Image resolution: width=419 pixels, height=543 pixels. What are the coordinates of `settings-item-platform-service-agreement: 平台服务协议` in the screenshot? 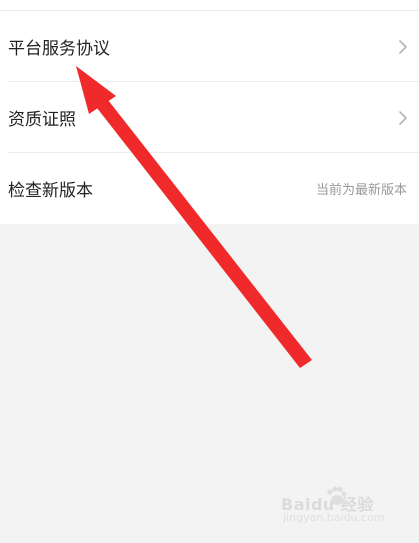 It's located at (209, 46).